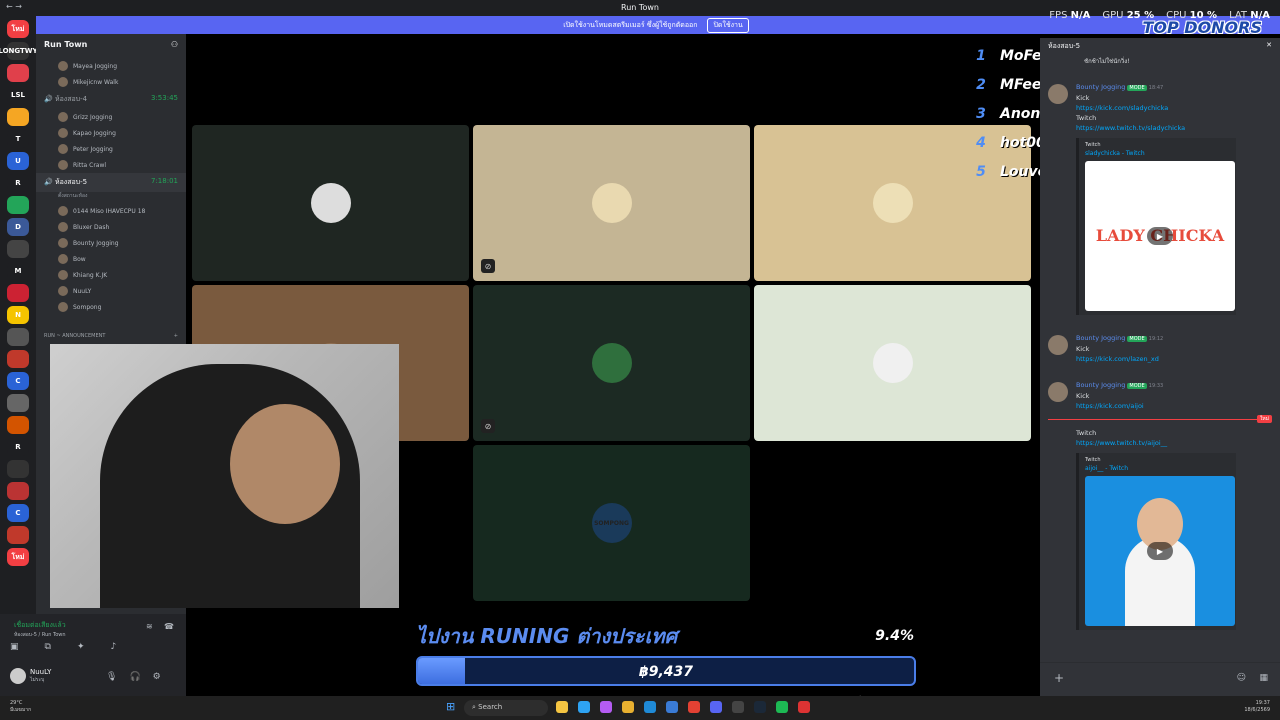  I want to click on embed-title: aijoi__ - Twitch, so click(1157, 468).